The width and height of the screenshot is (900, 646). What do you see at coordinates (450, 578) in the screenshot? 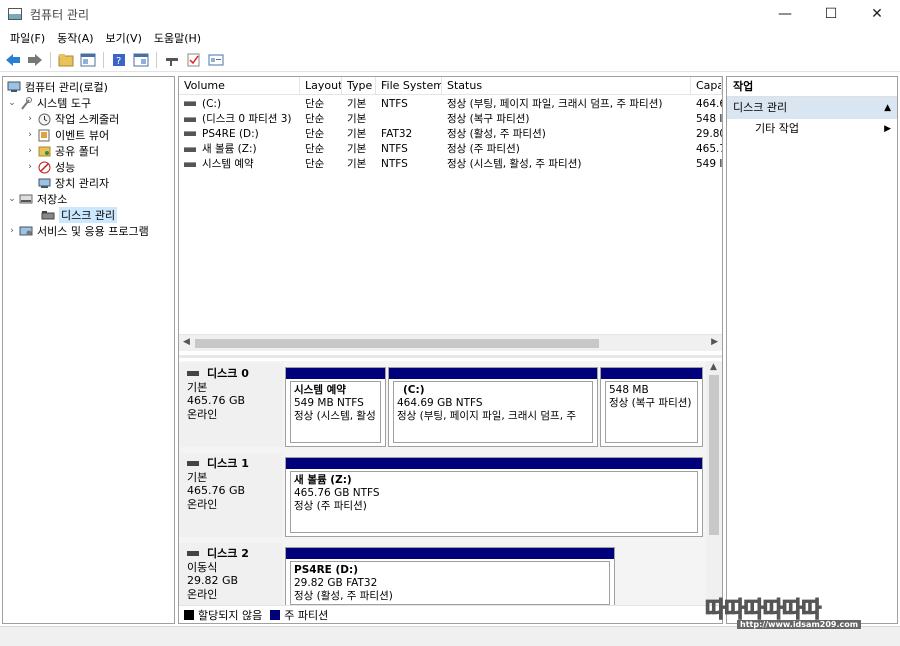
I see `partition-d: PS4RE (D:) 29.82 GB FAT32 정상 (활성, 주 파티션)` at bounding box center [450, 578].